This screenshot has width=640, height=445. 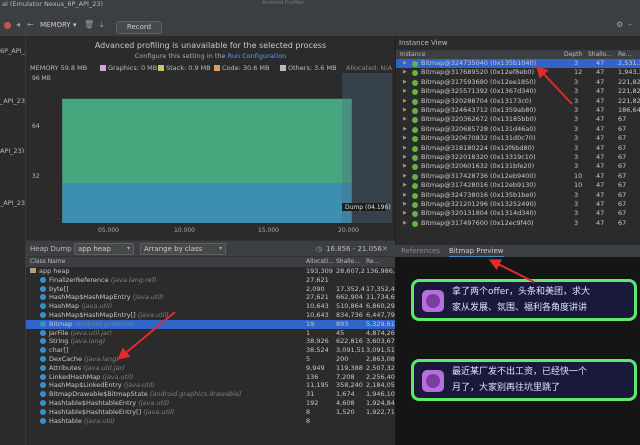 What do you see at coordinates (478, 72) in the screenshot?
I see `instance-name: Bitmap@317689520 (0x12ef8eb0)` at bounding box center [478, 72].